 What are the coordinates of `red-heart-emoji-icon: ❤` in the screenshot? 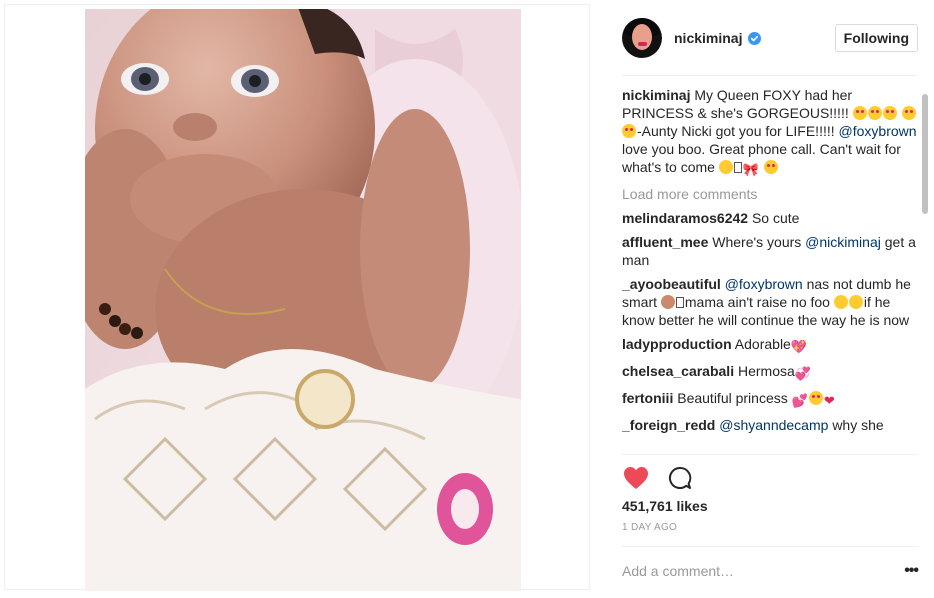 It's located at (829, 400).